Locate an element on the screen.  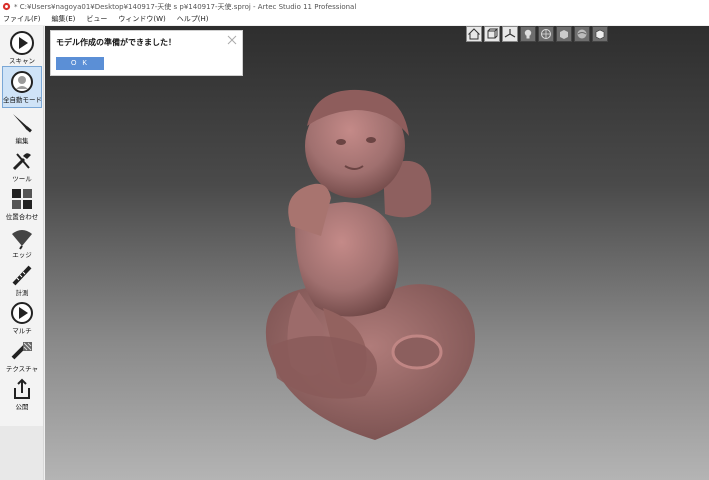
tool-measure-label: 計測 is located at coordinates (22, 293).